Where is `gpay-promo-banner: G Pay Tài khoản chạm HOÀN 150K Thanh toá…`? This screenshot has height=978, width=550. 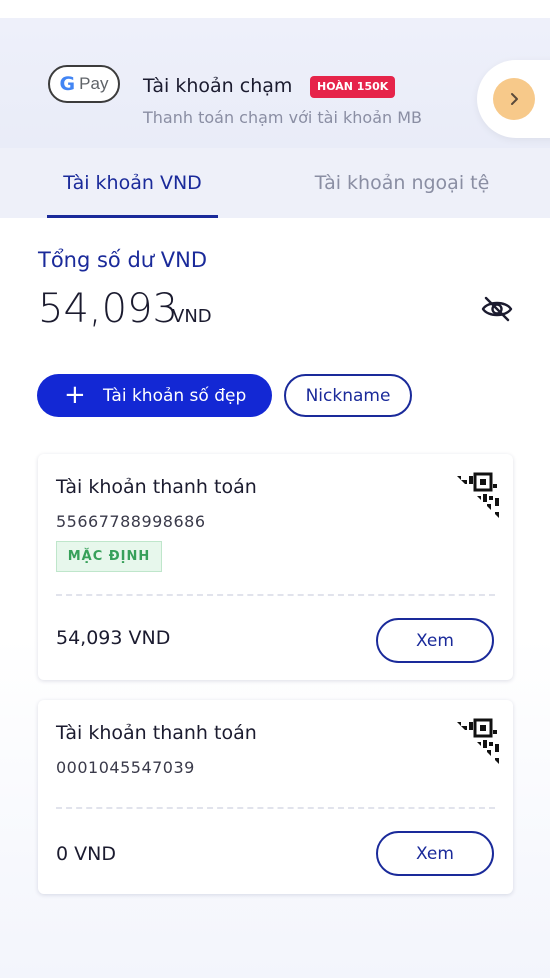
gpay-promo-banner: G Pay Tài khoản chạm HOÀN 150K Thanh toá… is located at coordinates (275, 83).